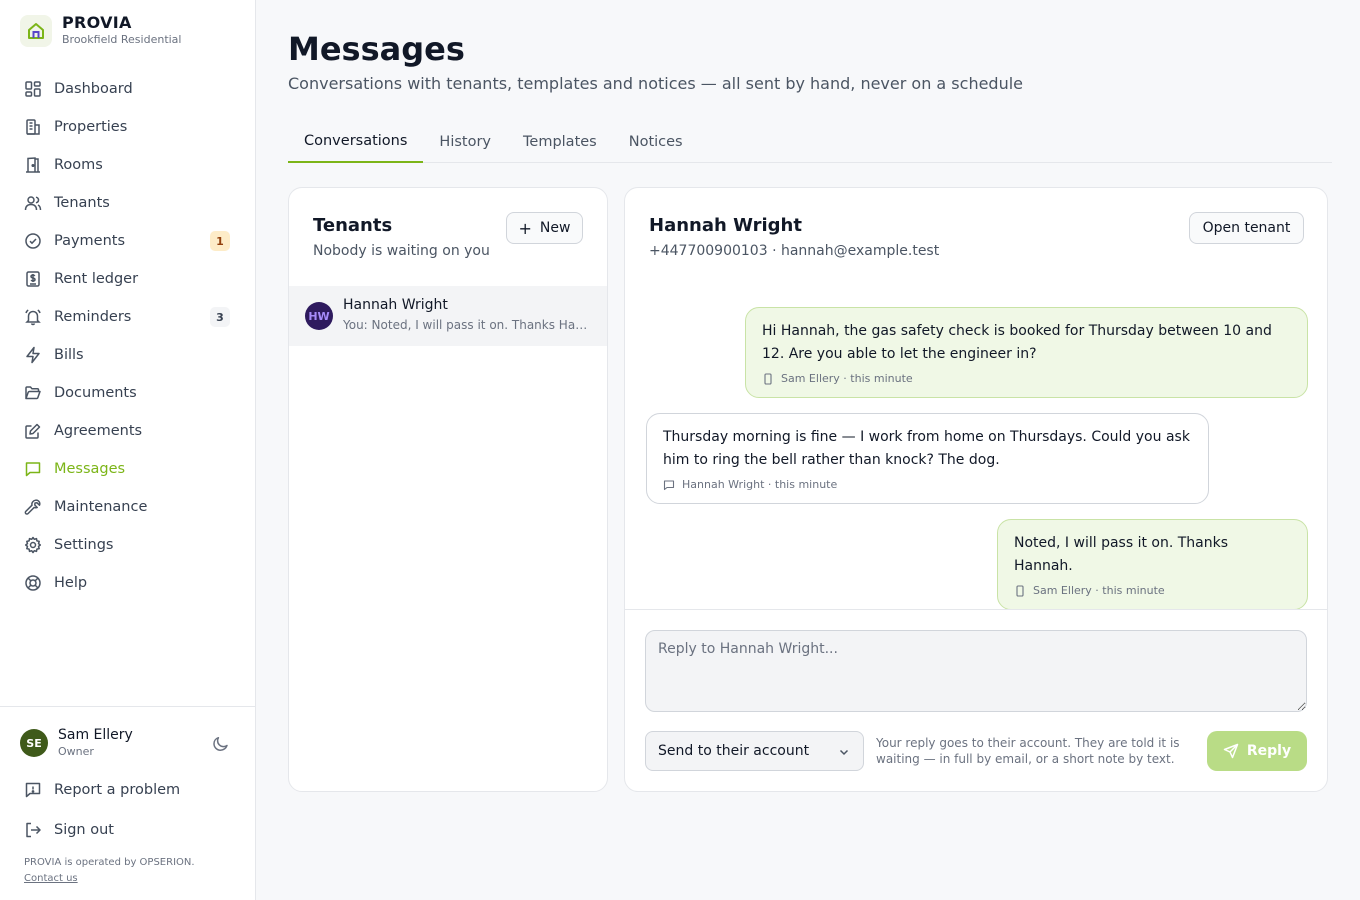 This screenshot has width=1360, height=900. What do you see at coordinates (395, 305) in the screenshot?
I see `conversation-name: Hannah Wright` at bounding box center [395, 305].